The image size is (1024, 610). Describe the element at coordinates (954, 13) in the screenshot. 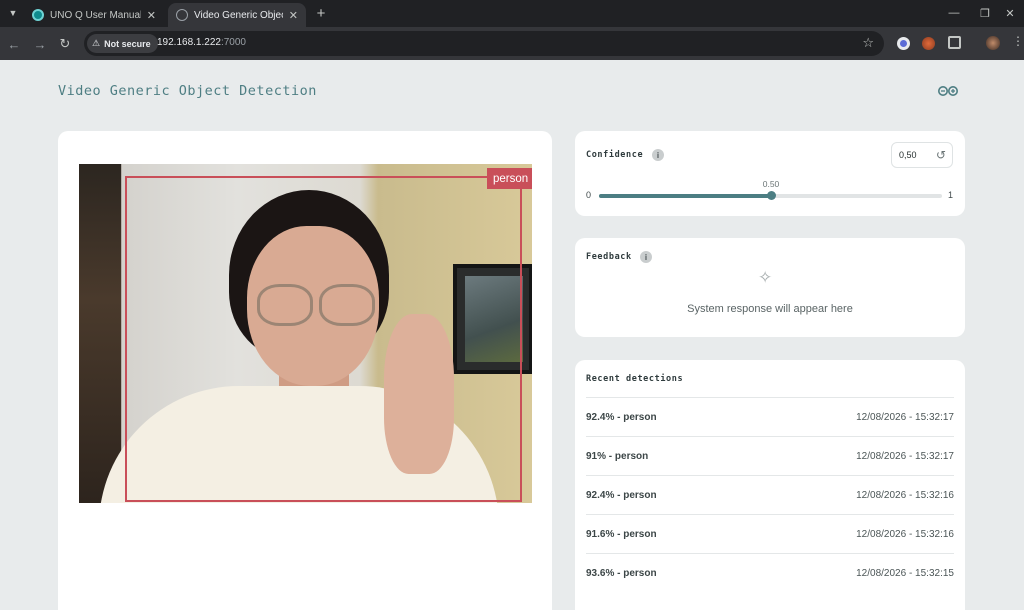

I see `minimize-icon: —` at that location.